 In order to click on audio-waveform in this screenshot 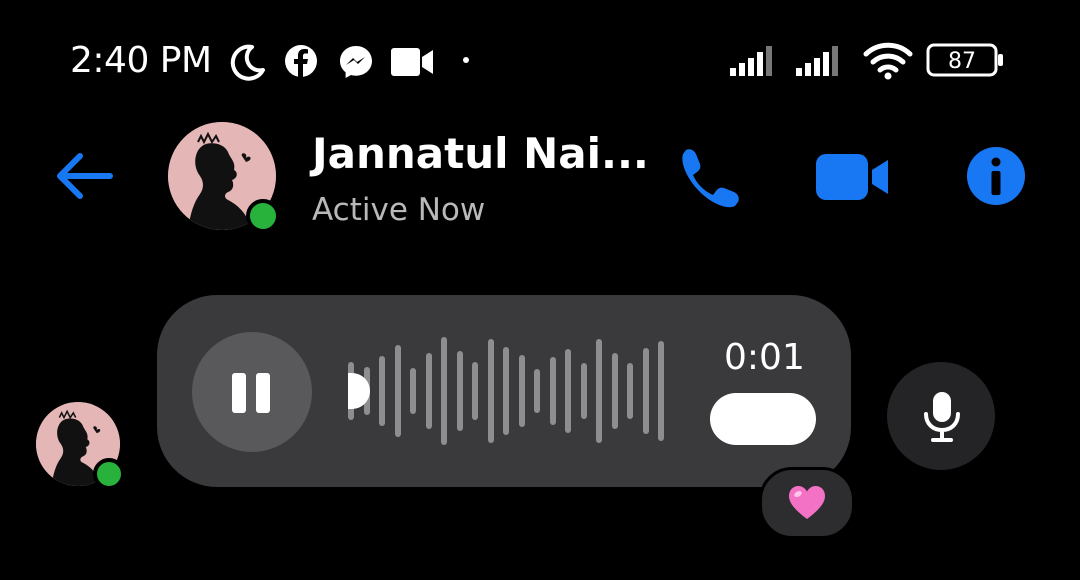, I will do `click(505, 391)`.